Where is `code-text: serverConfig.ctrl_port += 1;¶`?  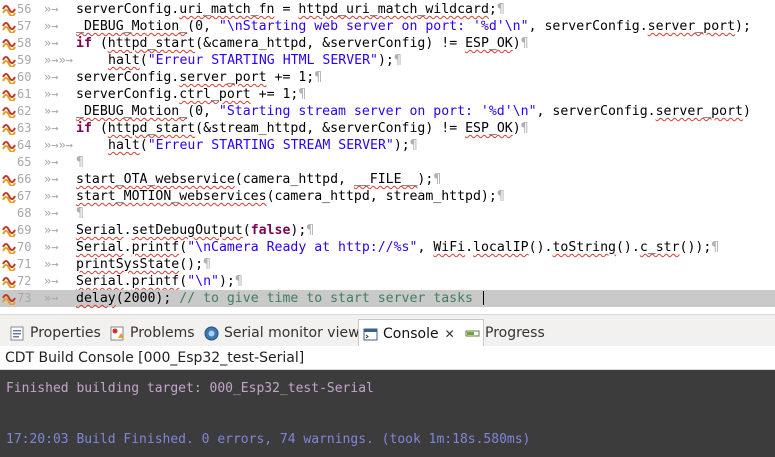 code-text: serverConfig.ctrl_port += 1;¶ is located at coordinates (191, 94).